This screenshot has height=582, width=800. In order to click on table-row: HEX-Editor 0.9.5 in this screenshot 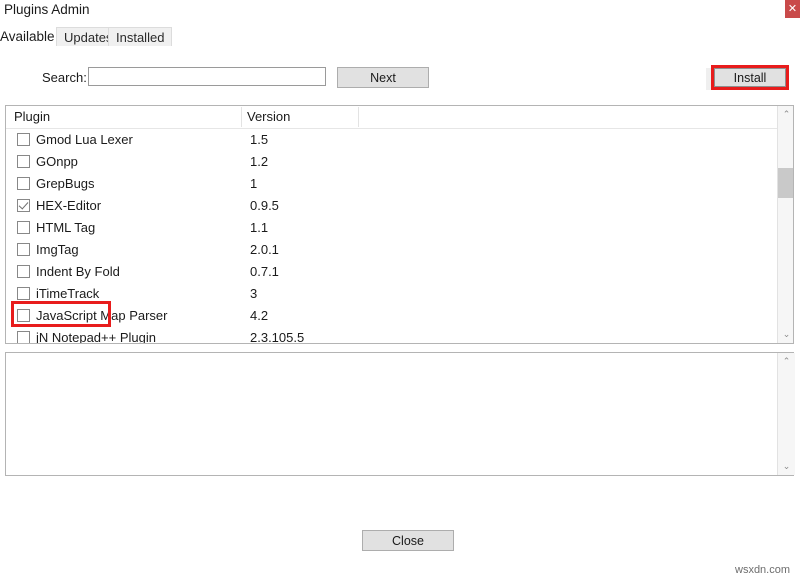, I will do `click(391, 206)`.